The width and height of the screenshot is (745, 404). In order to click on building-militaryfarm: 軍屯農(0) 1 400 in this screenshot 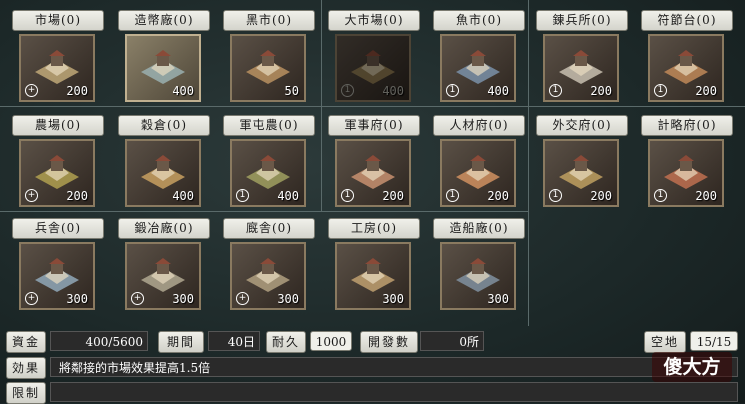, I will do `click(269, 161)`.